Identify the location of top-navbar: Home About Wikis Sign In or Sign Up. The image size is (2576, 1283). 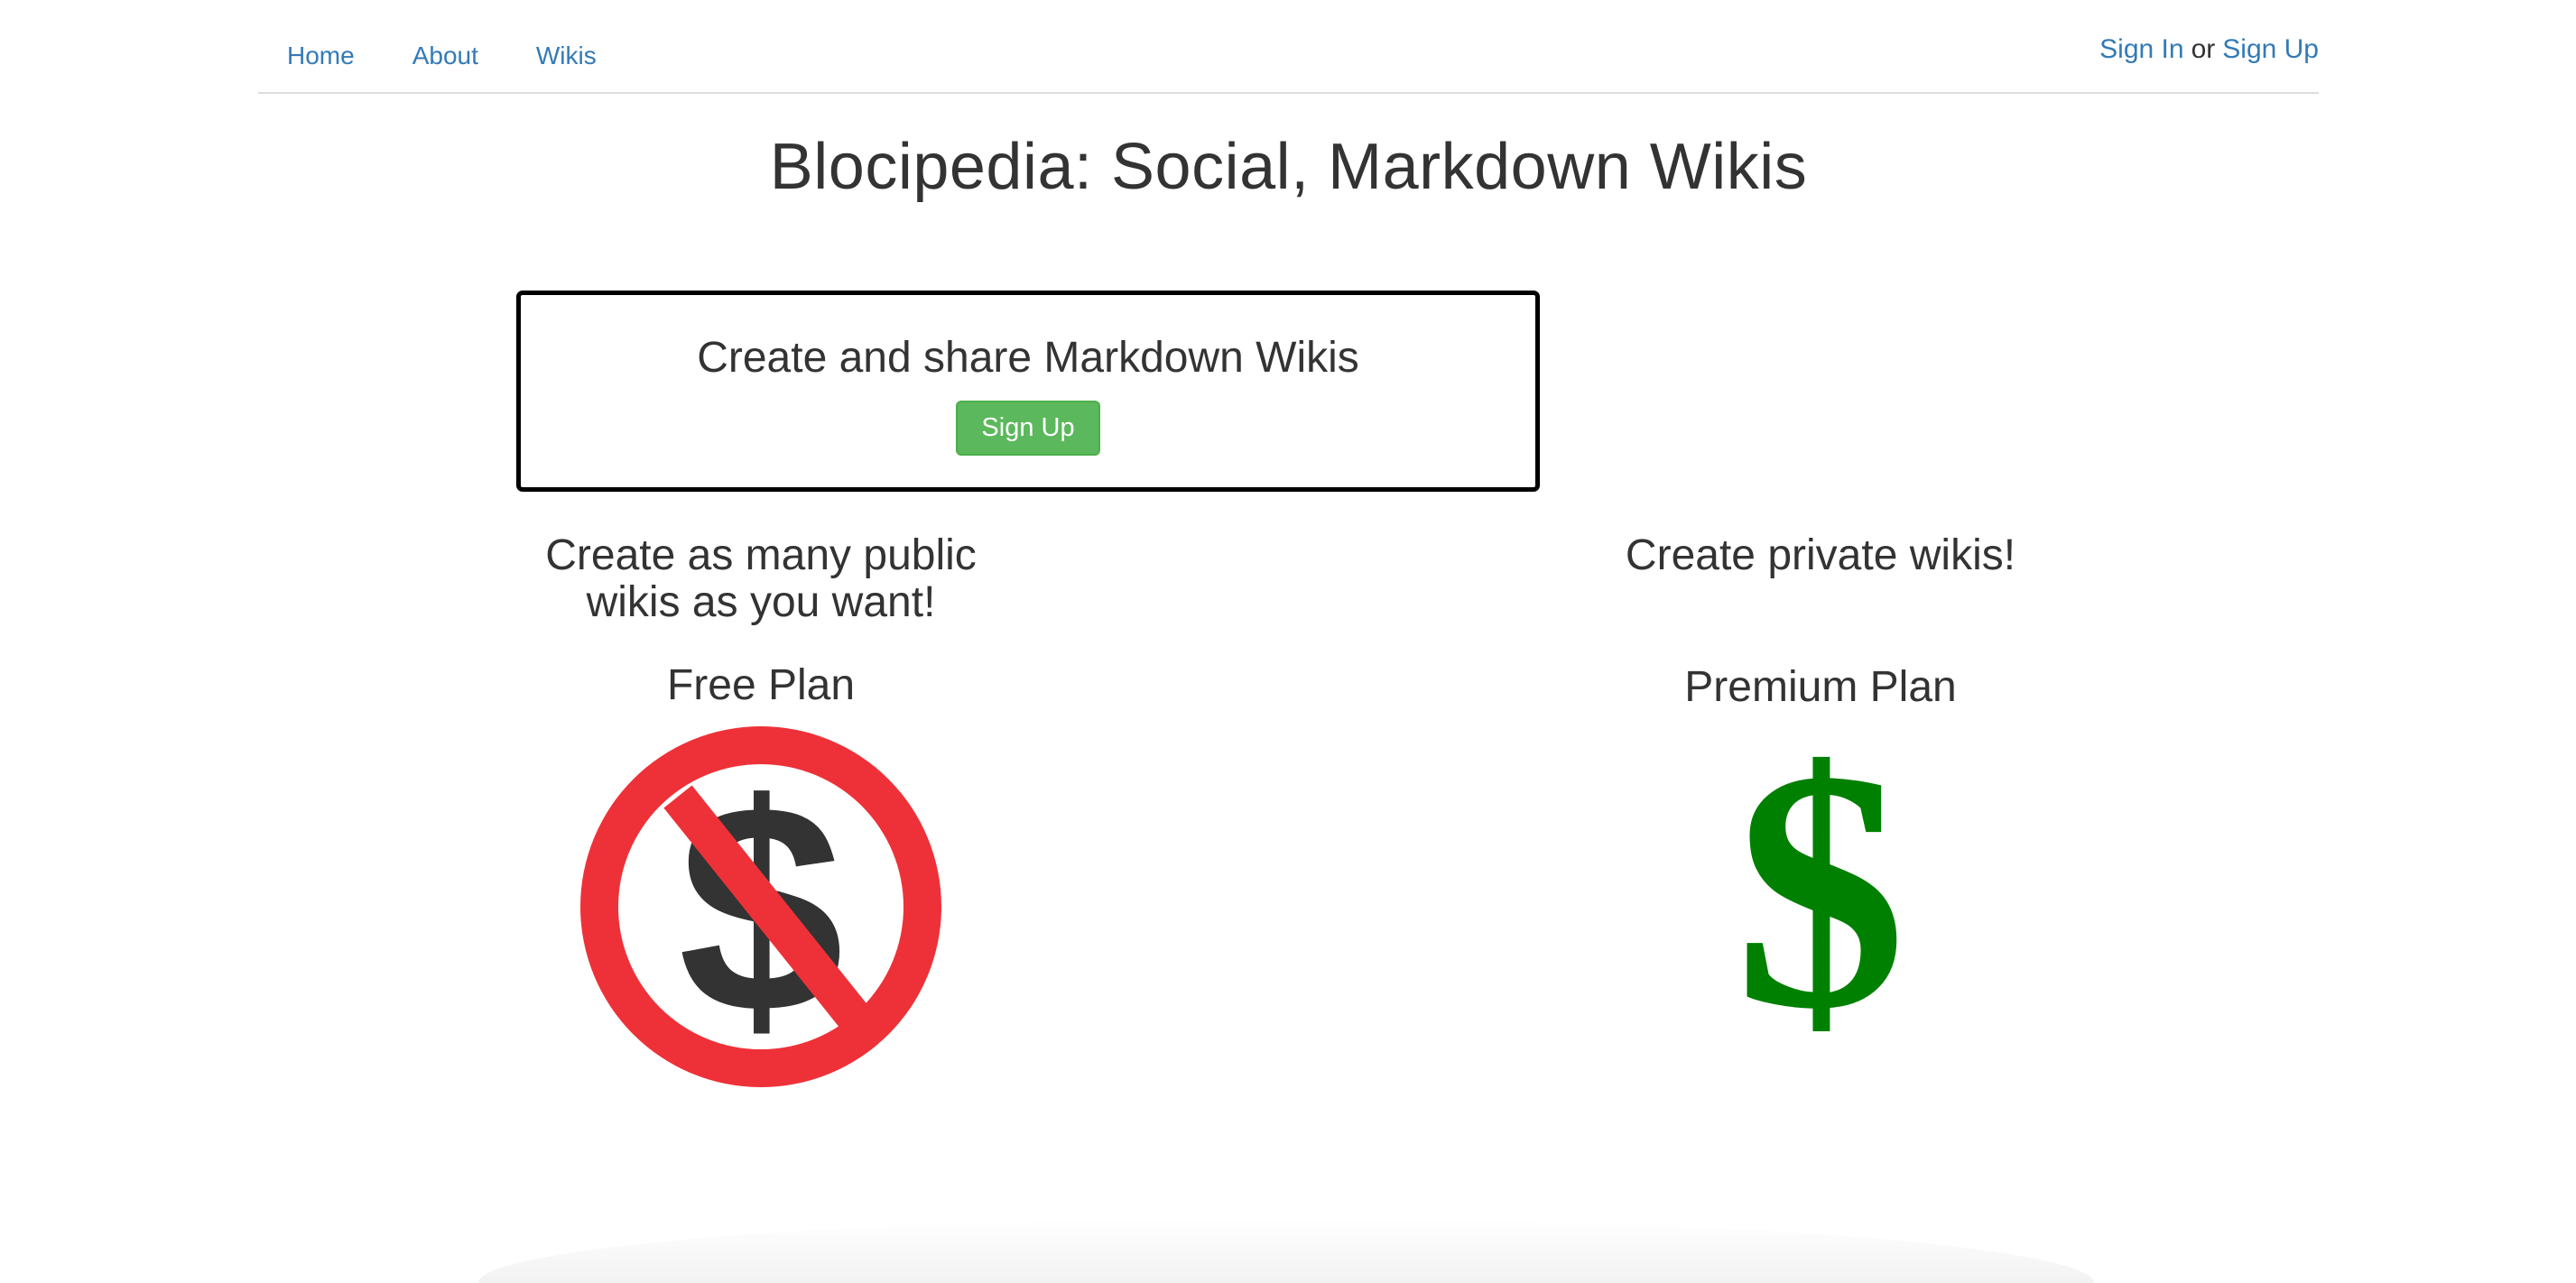
(1288, 47).